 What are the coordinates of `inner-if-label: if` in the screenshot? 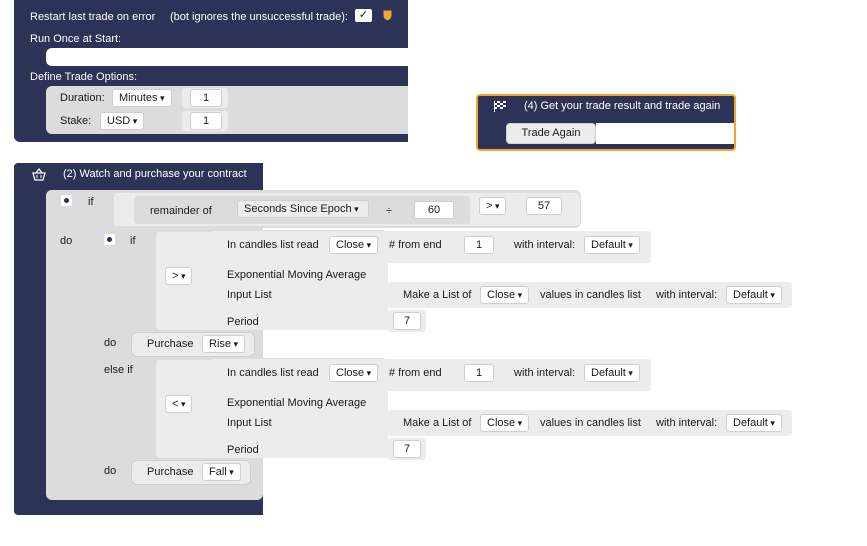 It's located at (133, 241).